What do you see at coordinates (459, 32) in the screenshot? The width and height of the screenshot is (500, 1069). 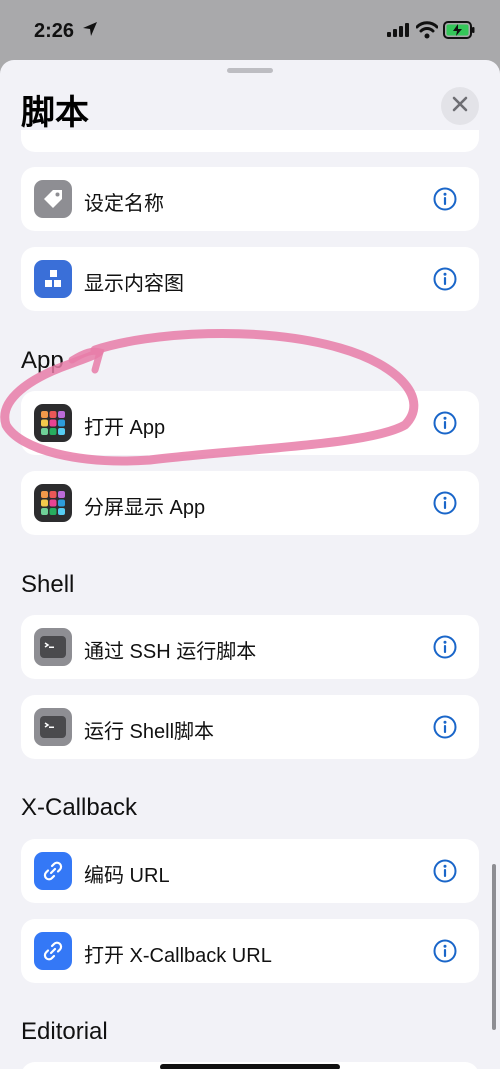 I see `battery-charging-icon` at bounding box center [459, 32].